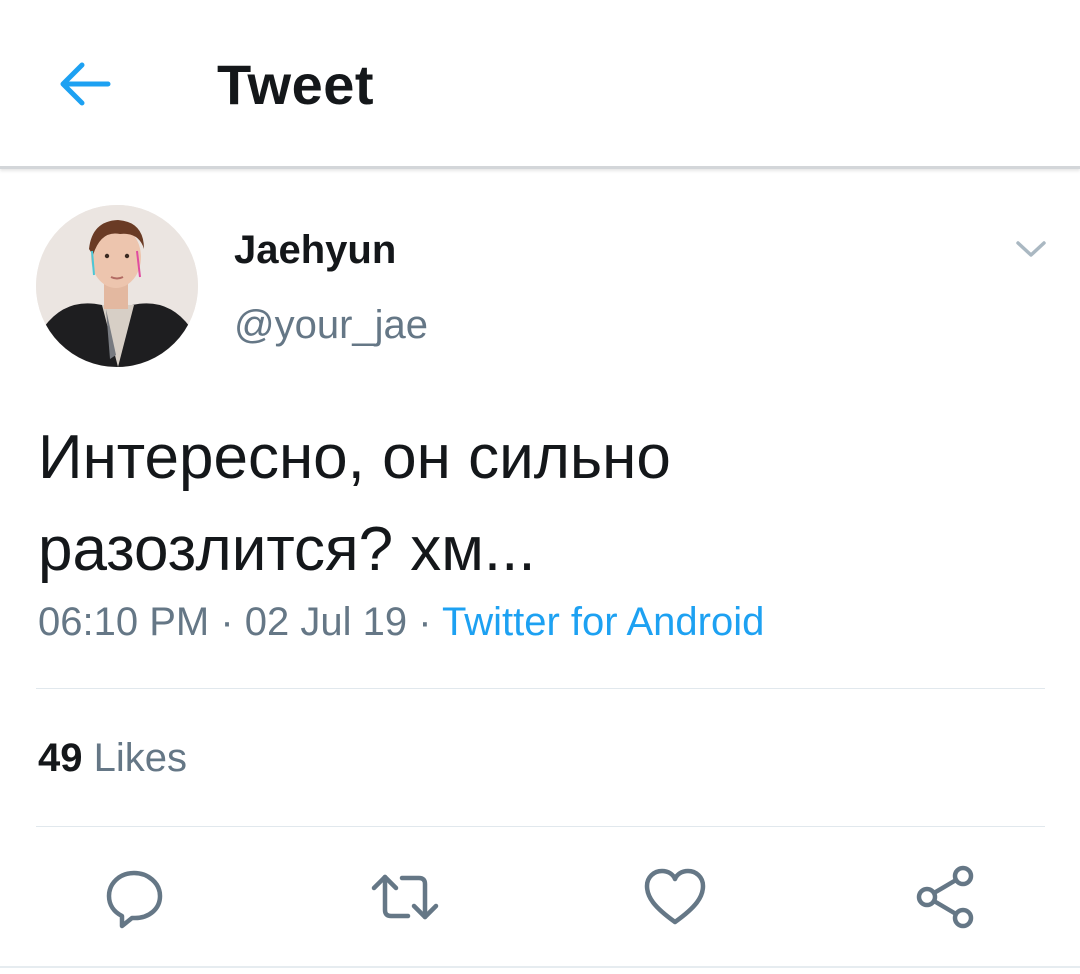 The height and width of the screenshot is (974, 1080). I want to click on like-button, so click(675, 897).